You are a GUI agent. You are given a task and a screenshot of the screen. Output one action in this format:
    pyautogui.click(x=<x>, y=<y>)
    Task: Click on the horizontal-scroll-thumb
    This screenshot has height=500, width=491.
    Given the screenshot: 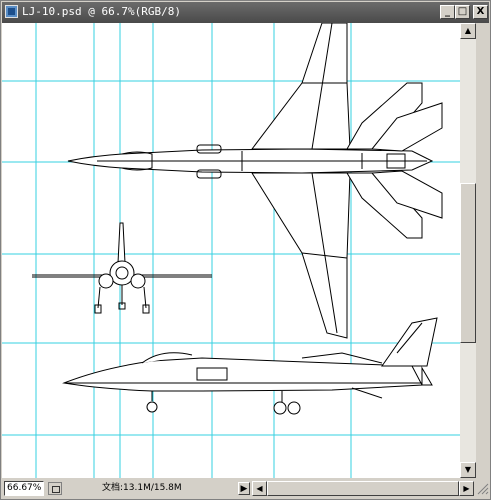 What is the action you would take?
    pyautogui.click(x=363, y=488)
    